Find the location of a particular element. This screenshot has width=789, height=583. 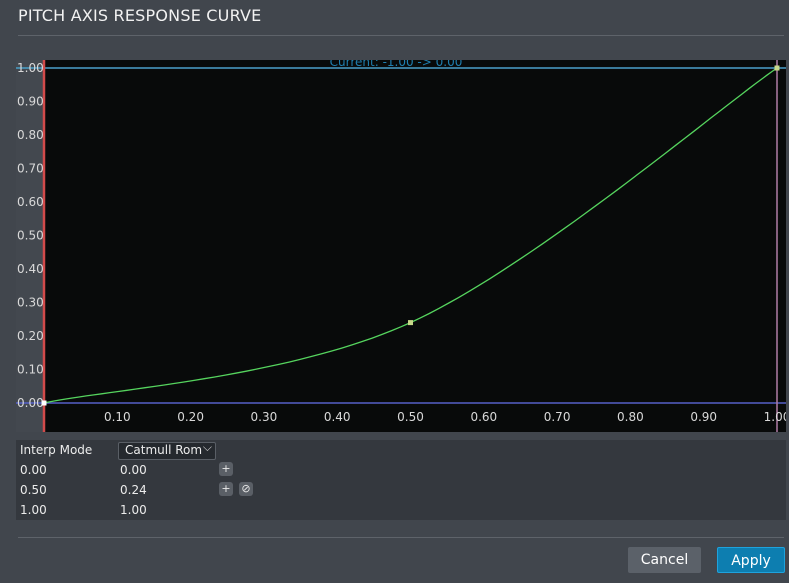

title-divider is located at coordinates (401, 35).